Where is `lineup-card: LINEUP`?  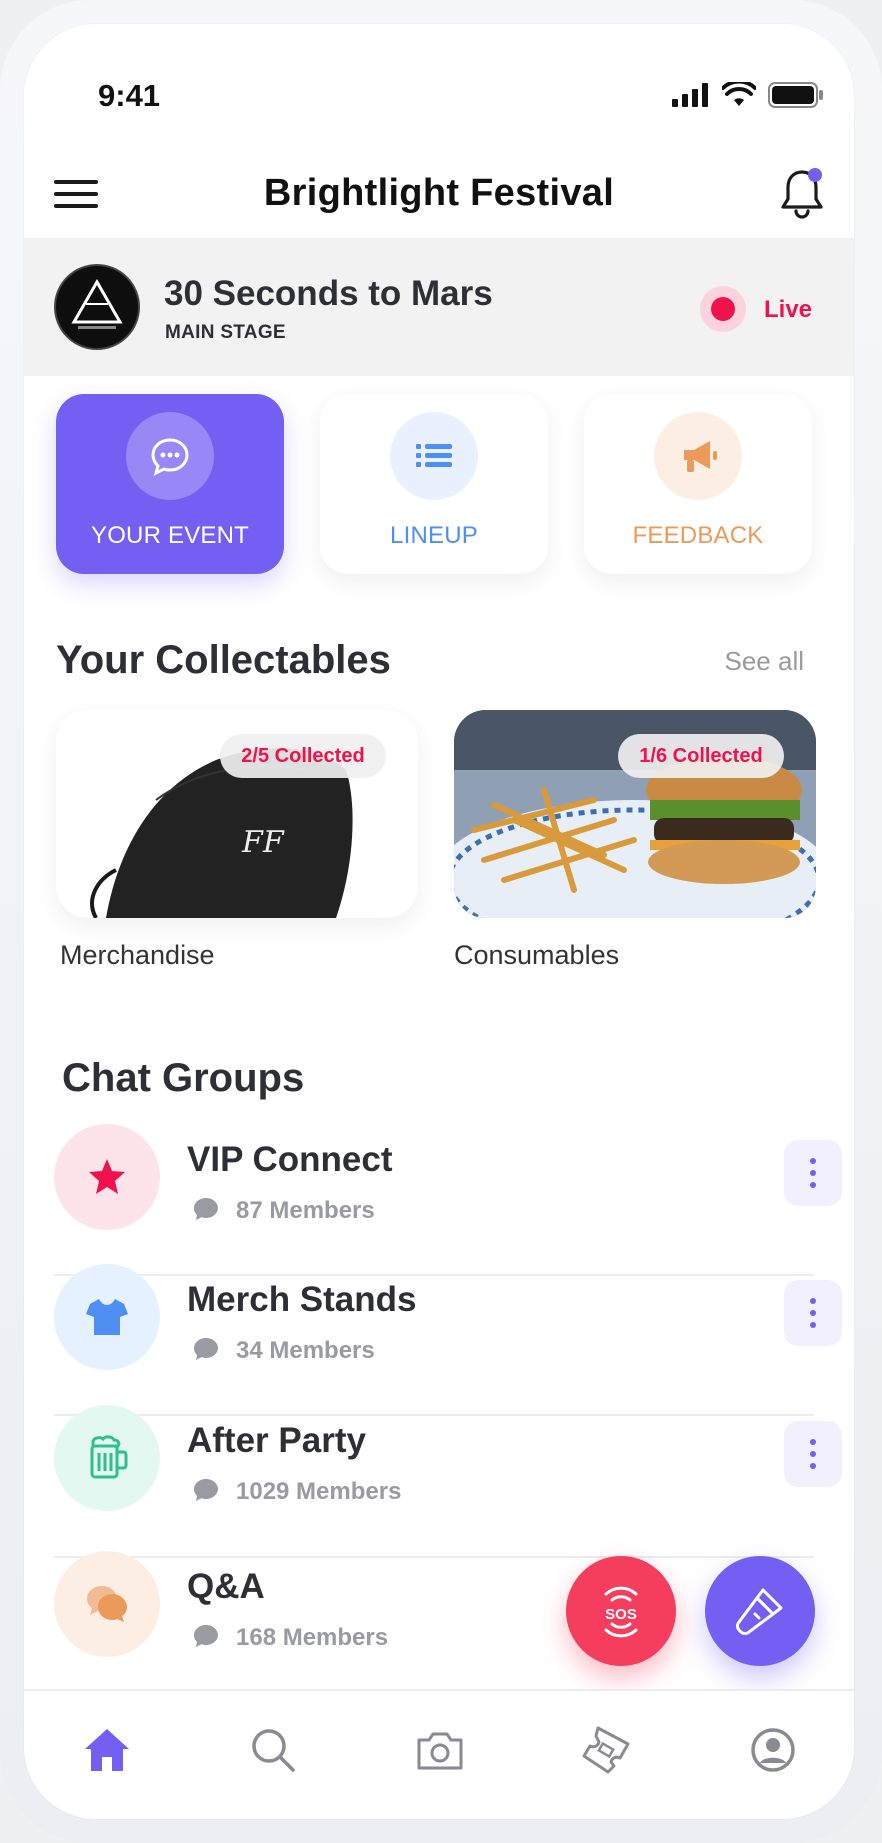 lineup-card: LINEUP is located at coordinates (434, 484).